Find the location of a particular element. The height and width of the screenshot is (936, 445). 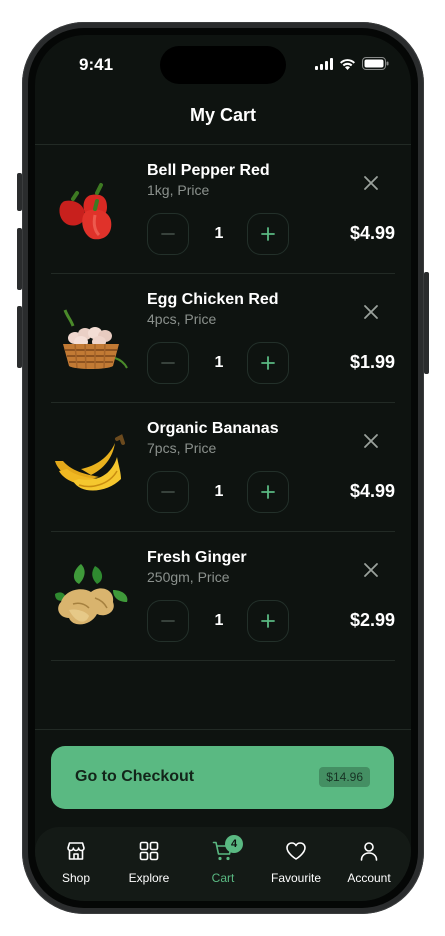

cart-item: Egg Chicken Red 4pcs, Price 1 $1.99 is located at coordinates (223, 338).